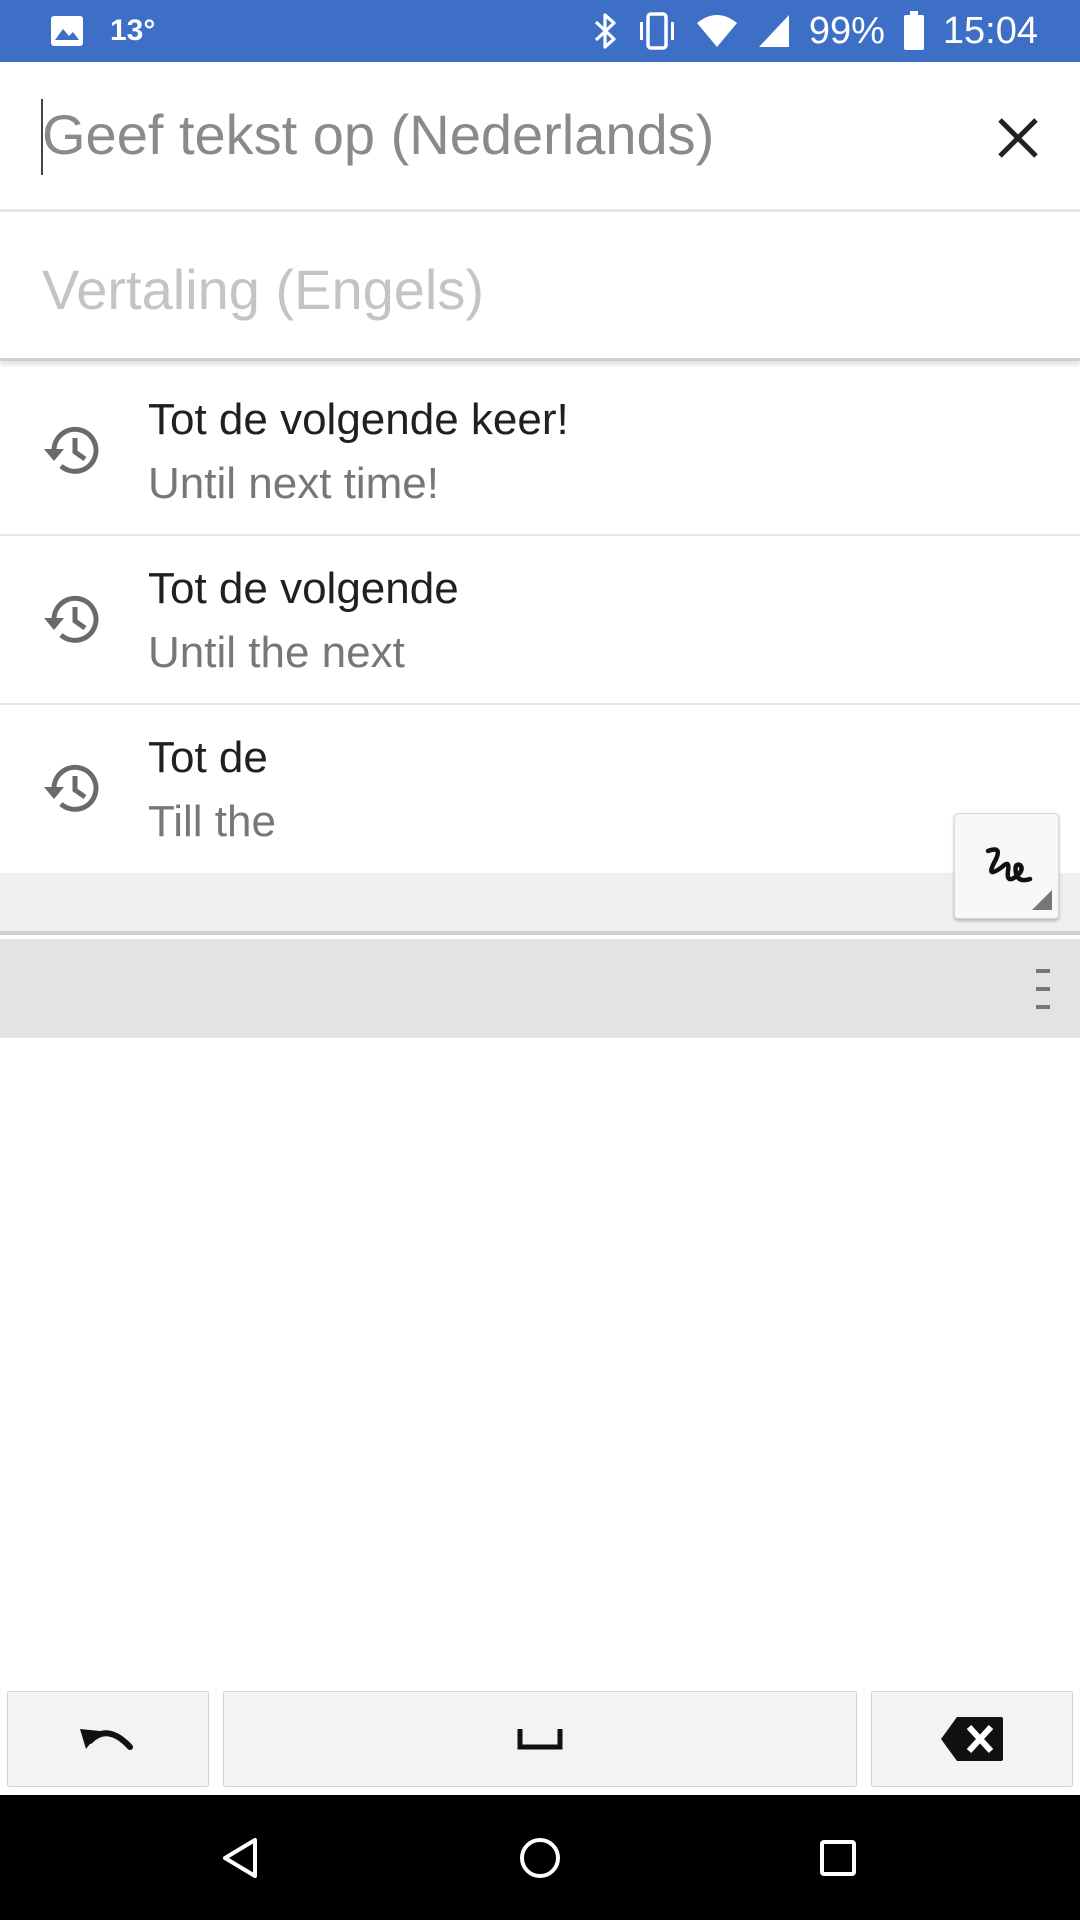 This screenshot has height=1920, width=1080. I want to click on battery-percent: 99%, so click(846, 30).